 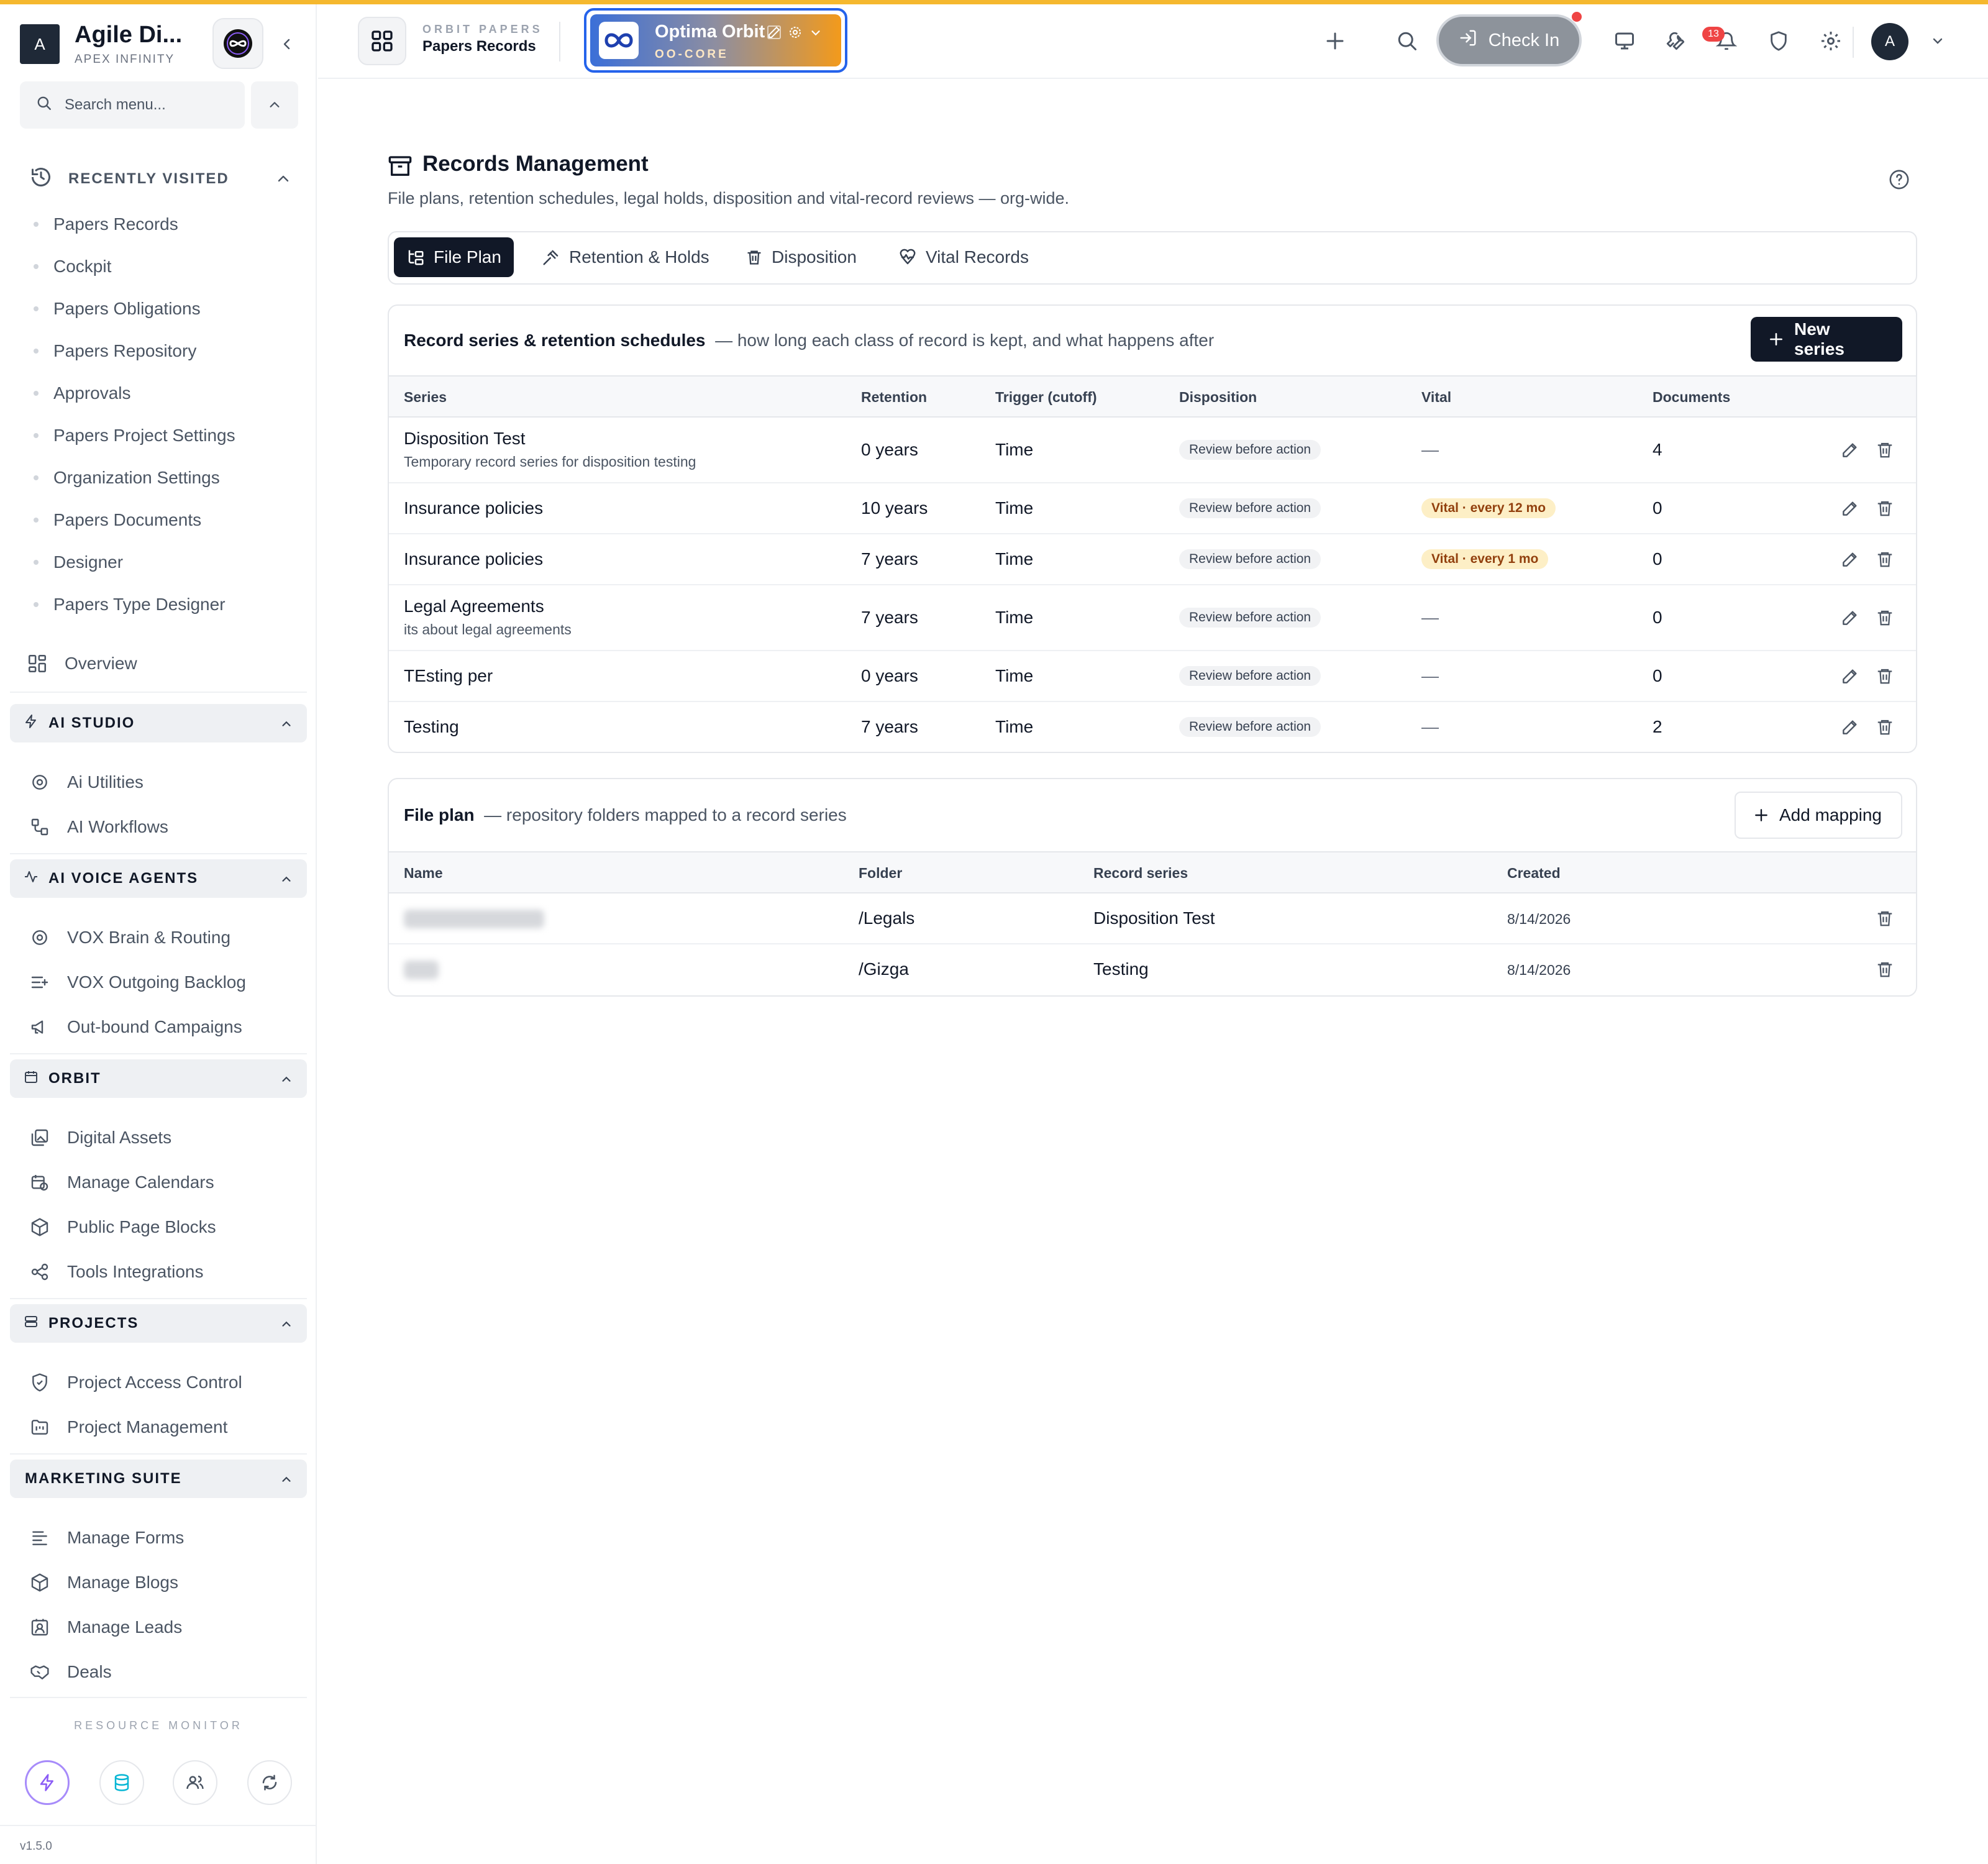 I want to click on sidebar-item-manage-blogs: Manage Blogs, so click(x=164, y=1582).